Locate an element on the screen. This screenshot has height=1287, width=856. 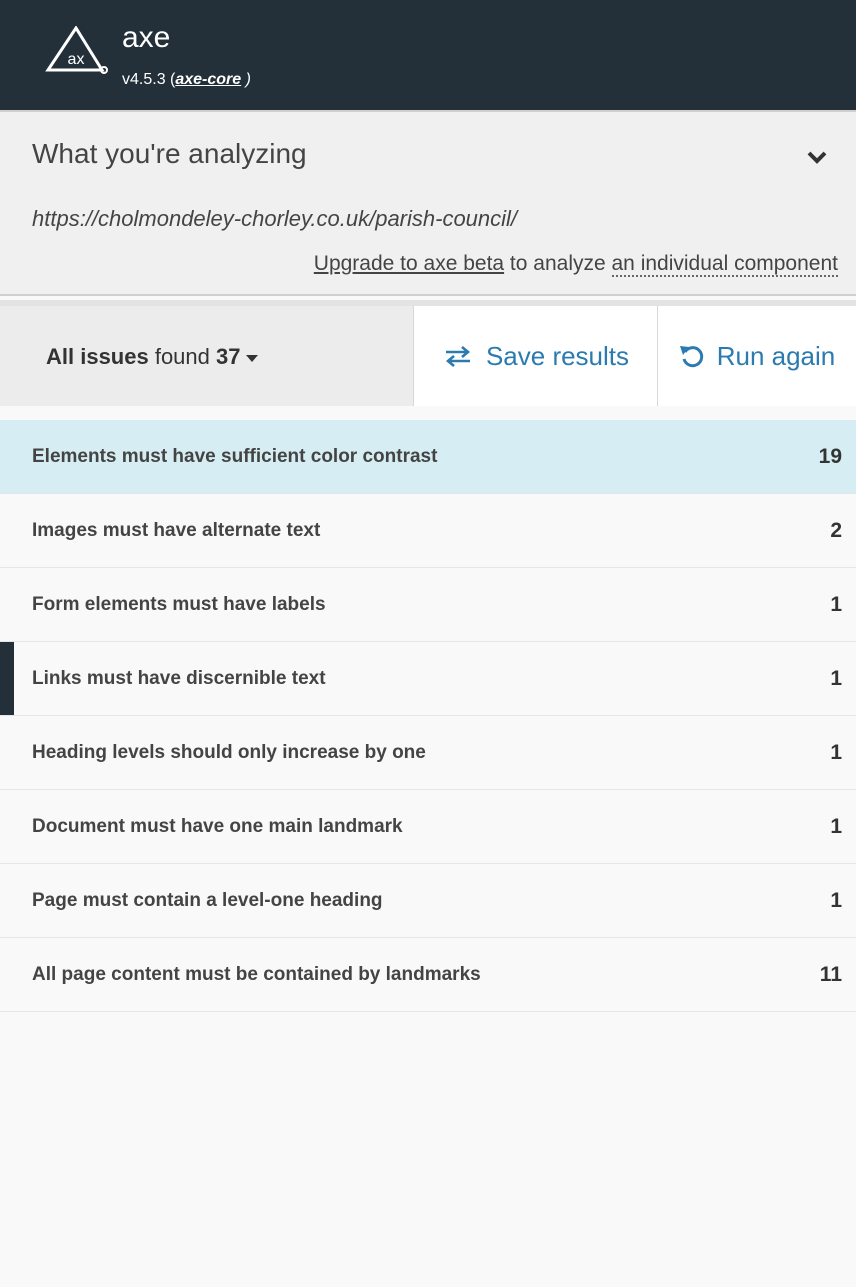
issue-count-badge: 11 is located at coordinates (830, 974).